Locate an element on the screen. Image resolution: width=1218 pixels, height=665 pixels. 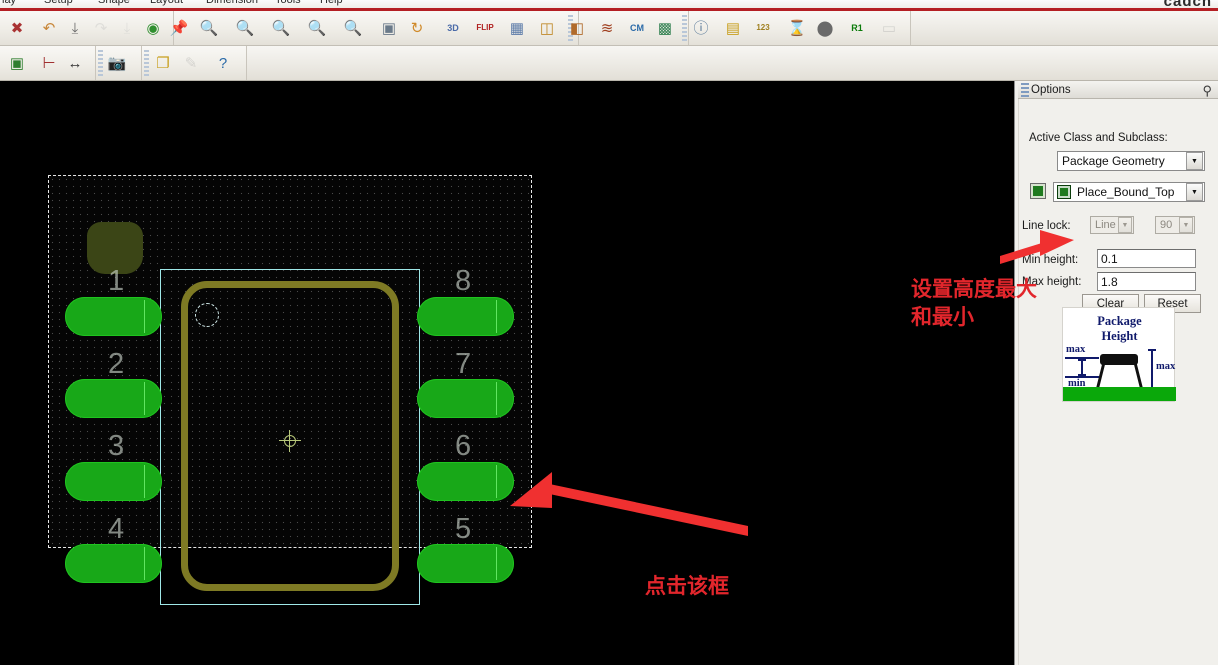
menu-item-dimension: Dimension is located at coordinates (232, 3).